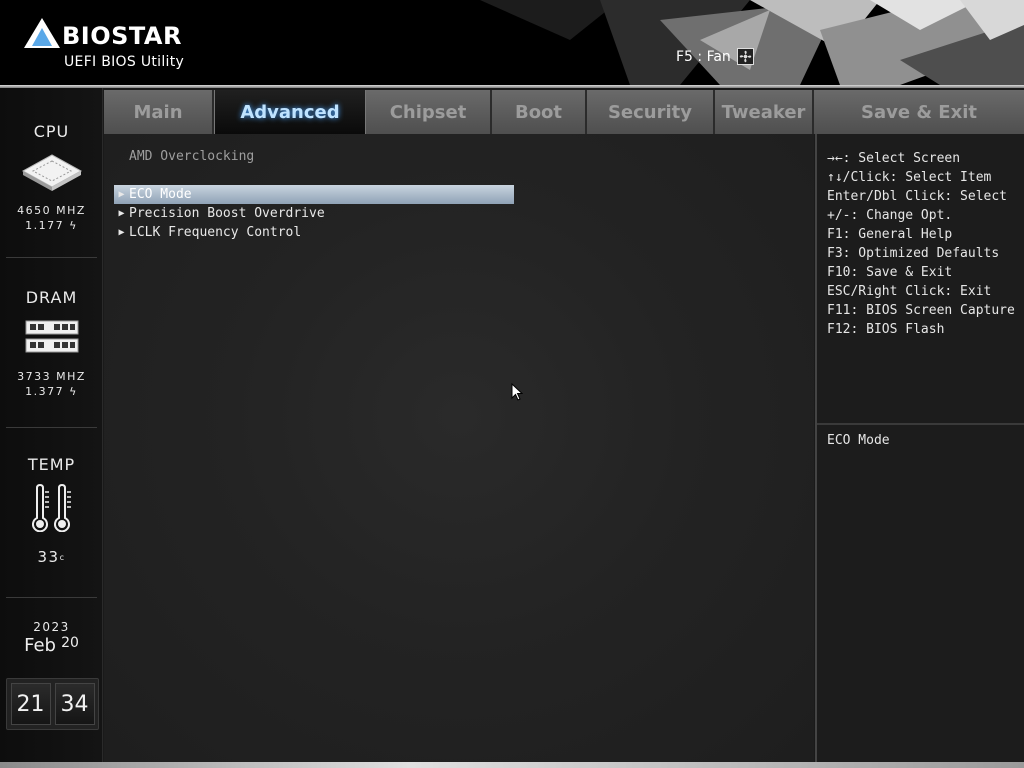 This screenshot has width=1024, height=768. I want to click on dram-frequency: 3733 MHZ, so click(51, 376).